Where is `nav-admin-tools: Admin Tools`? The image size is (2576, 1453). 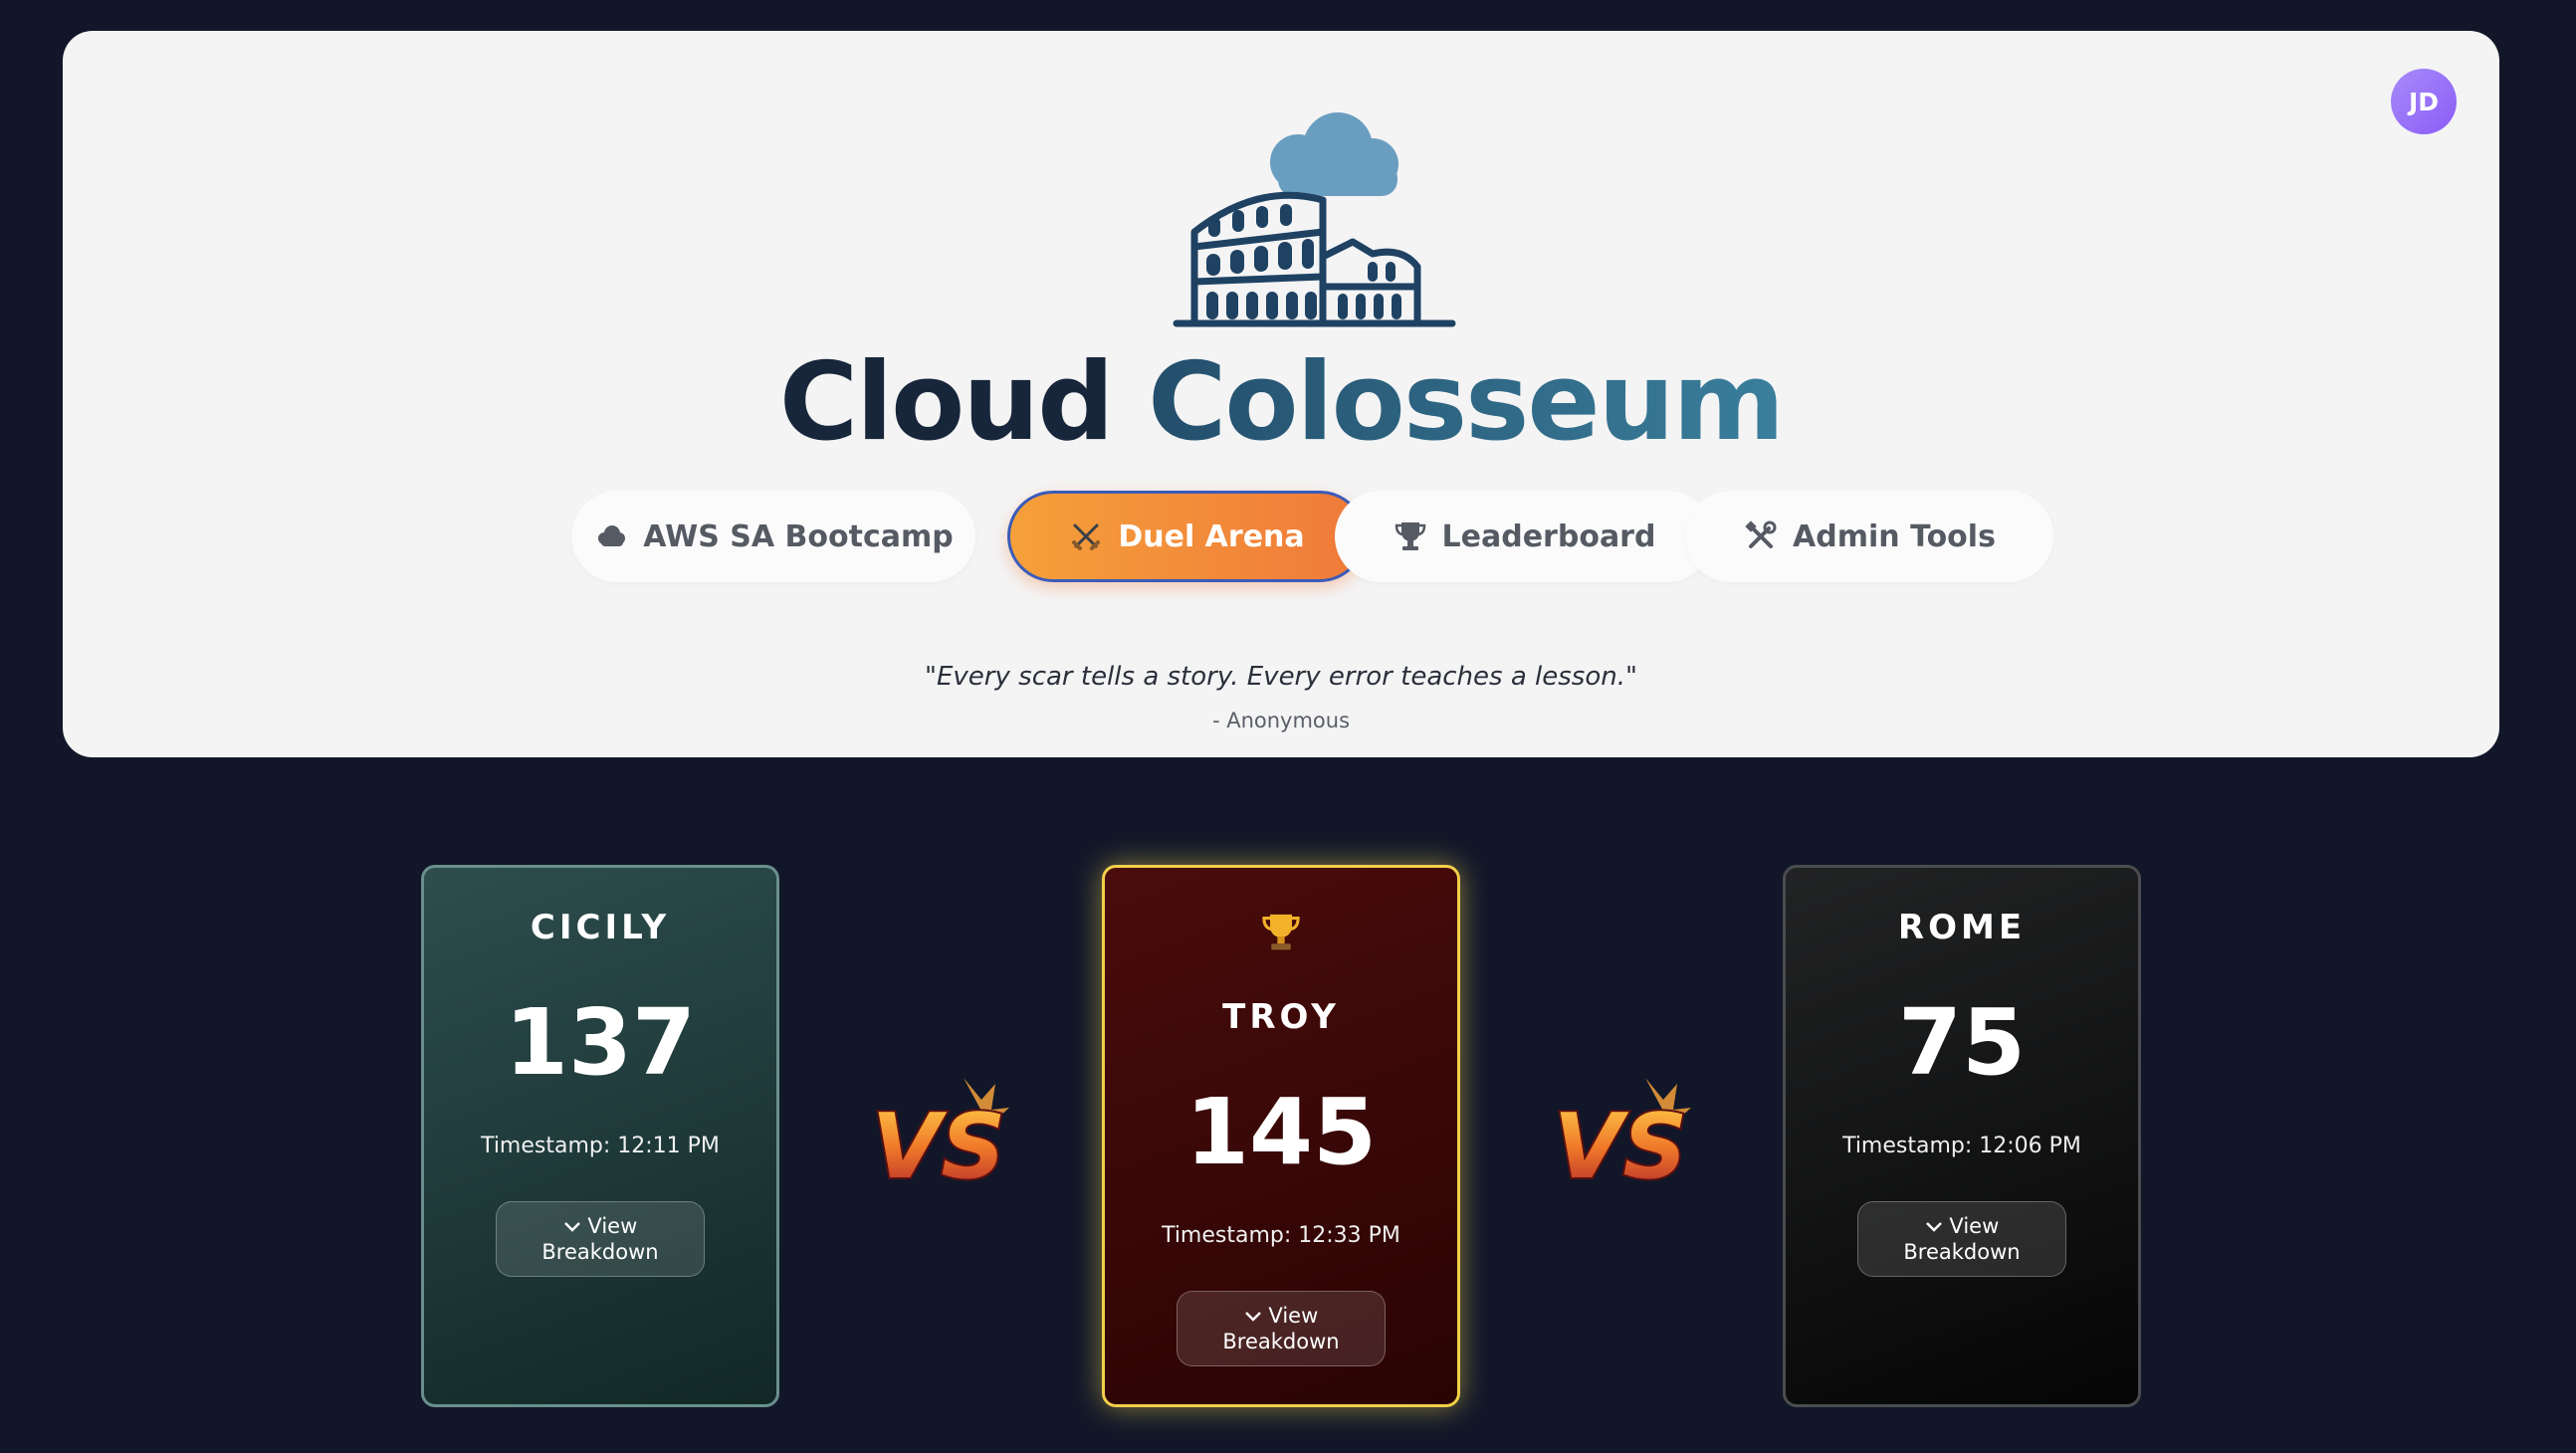
nav-admin-tools: Admin Tools is located at coordinates (1869, 536).